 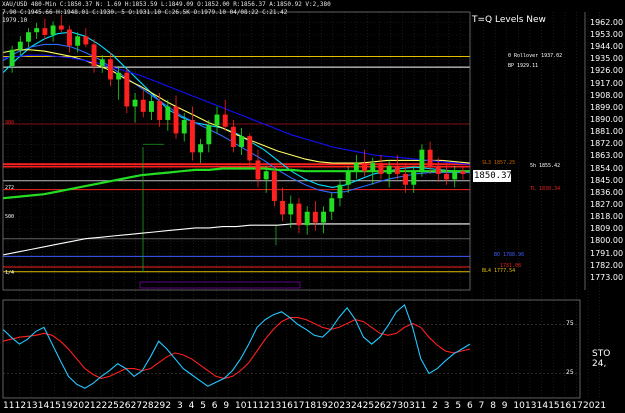 What do you see at coordinates (607, 168) in the screenshot?
I see `y-tick-label: 1854.00` at bounding box center [607, 168].